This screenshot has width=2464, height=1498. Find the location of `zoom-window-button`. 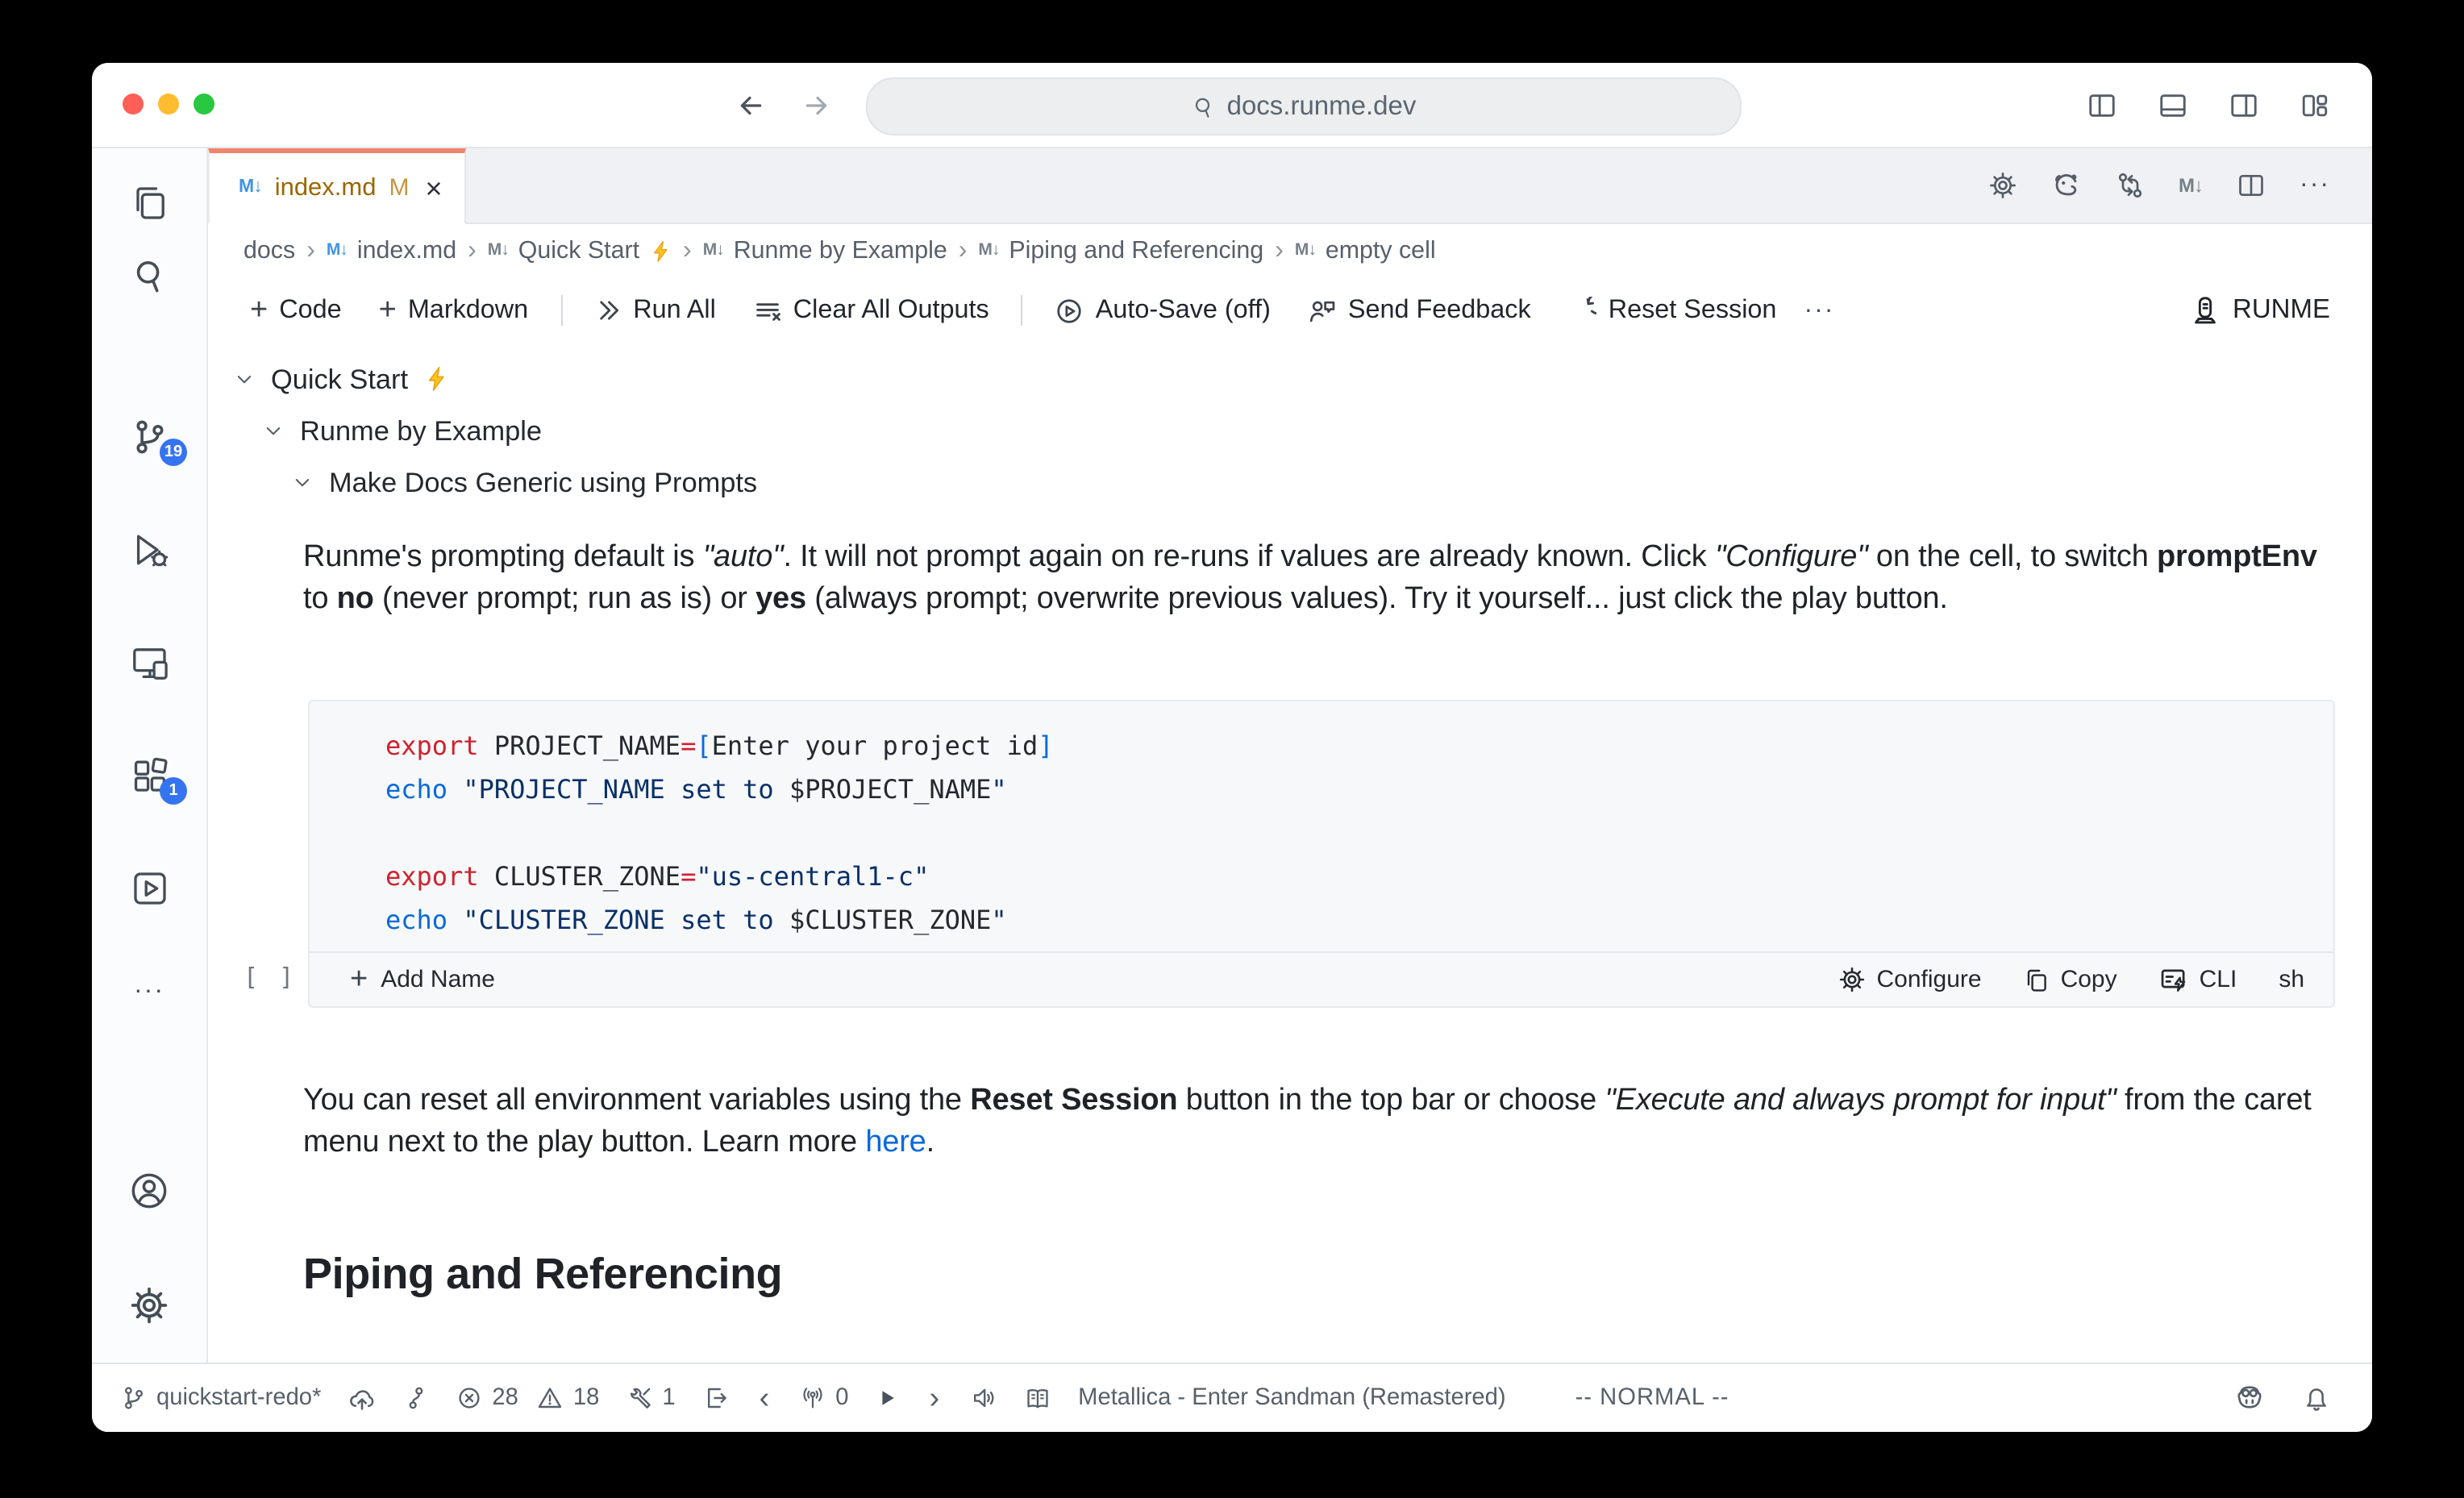

zoom-window-button is located at coordinates (204, 104).